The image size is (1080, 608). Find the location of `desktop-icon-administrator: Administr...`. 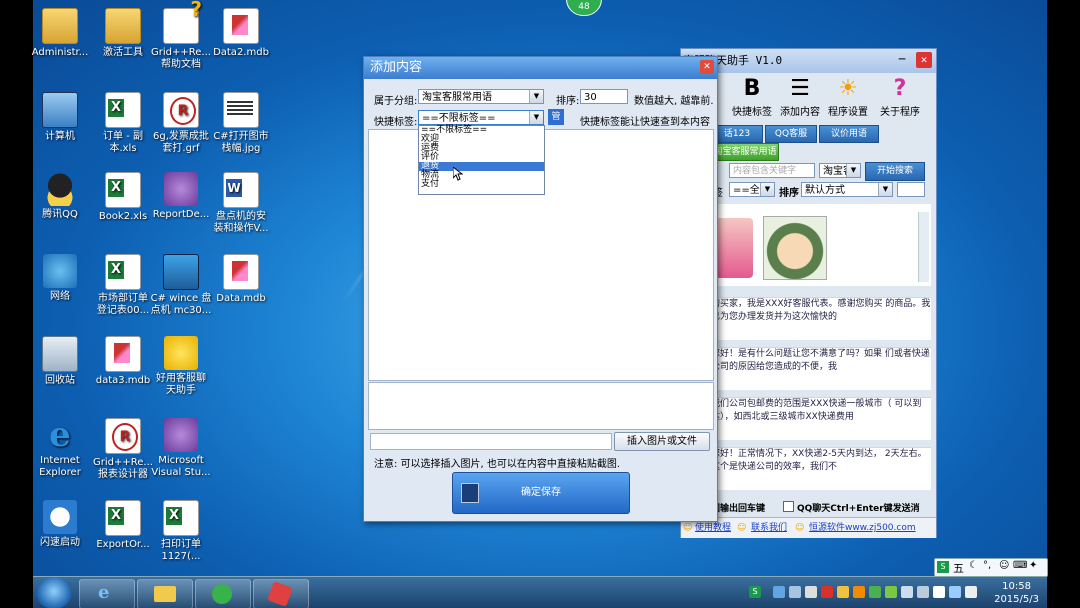

desktop-icon-administrator: Administr... is located at coordinates (60, 33).